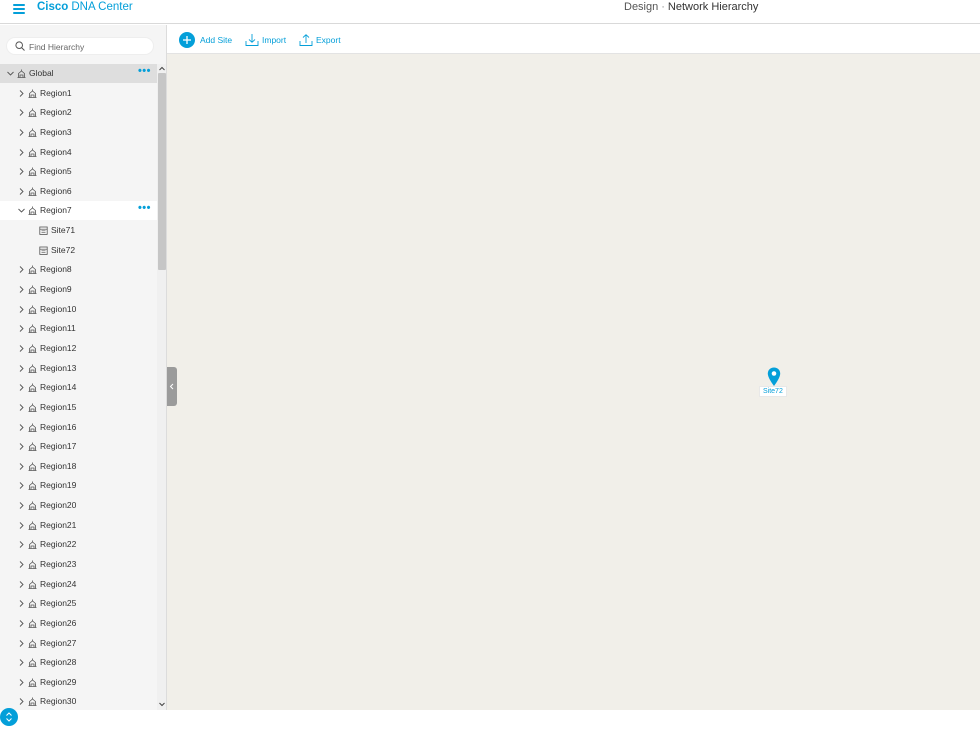  I want to click on chevron-left-icon, so click(171, 386).